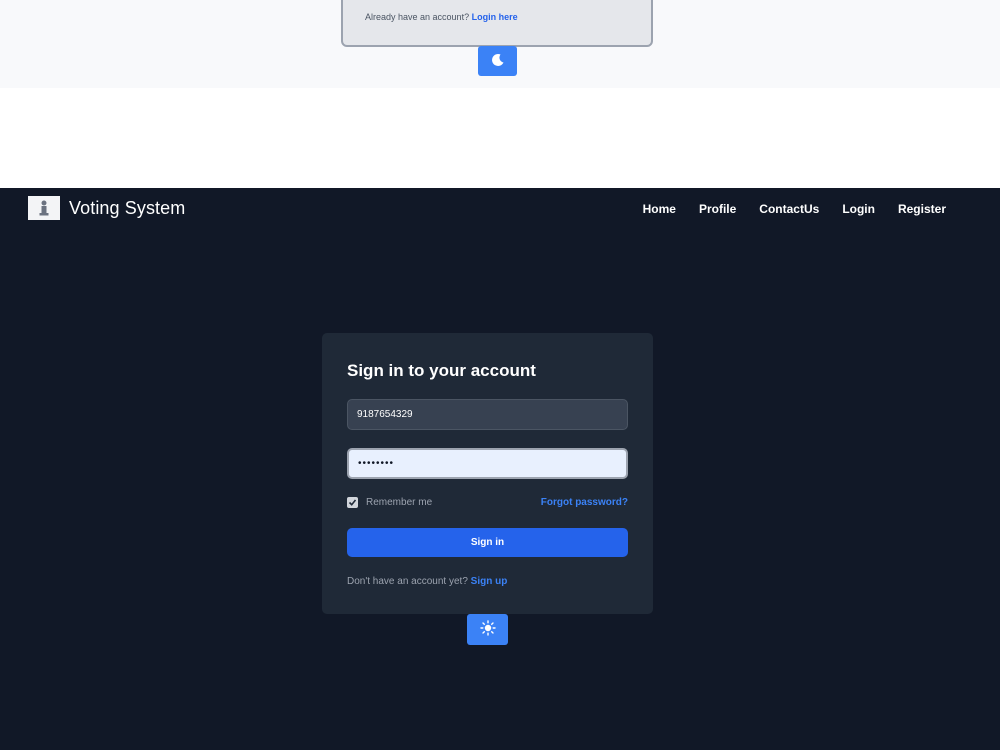 This screenshot has height=750, width=1000. I want to click on light-theme-panel: Already have an account? Login here, so click(500, 44).